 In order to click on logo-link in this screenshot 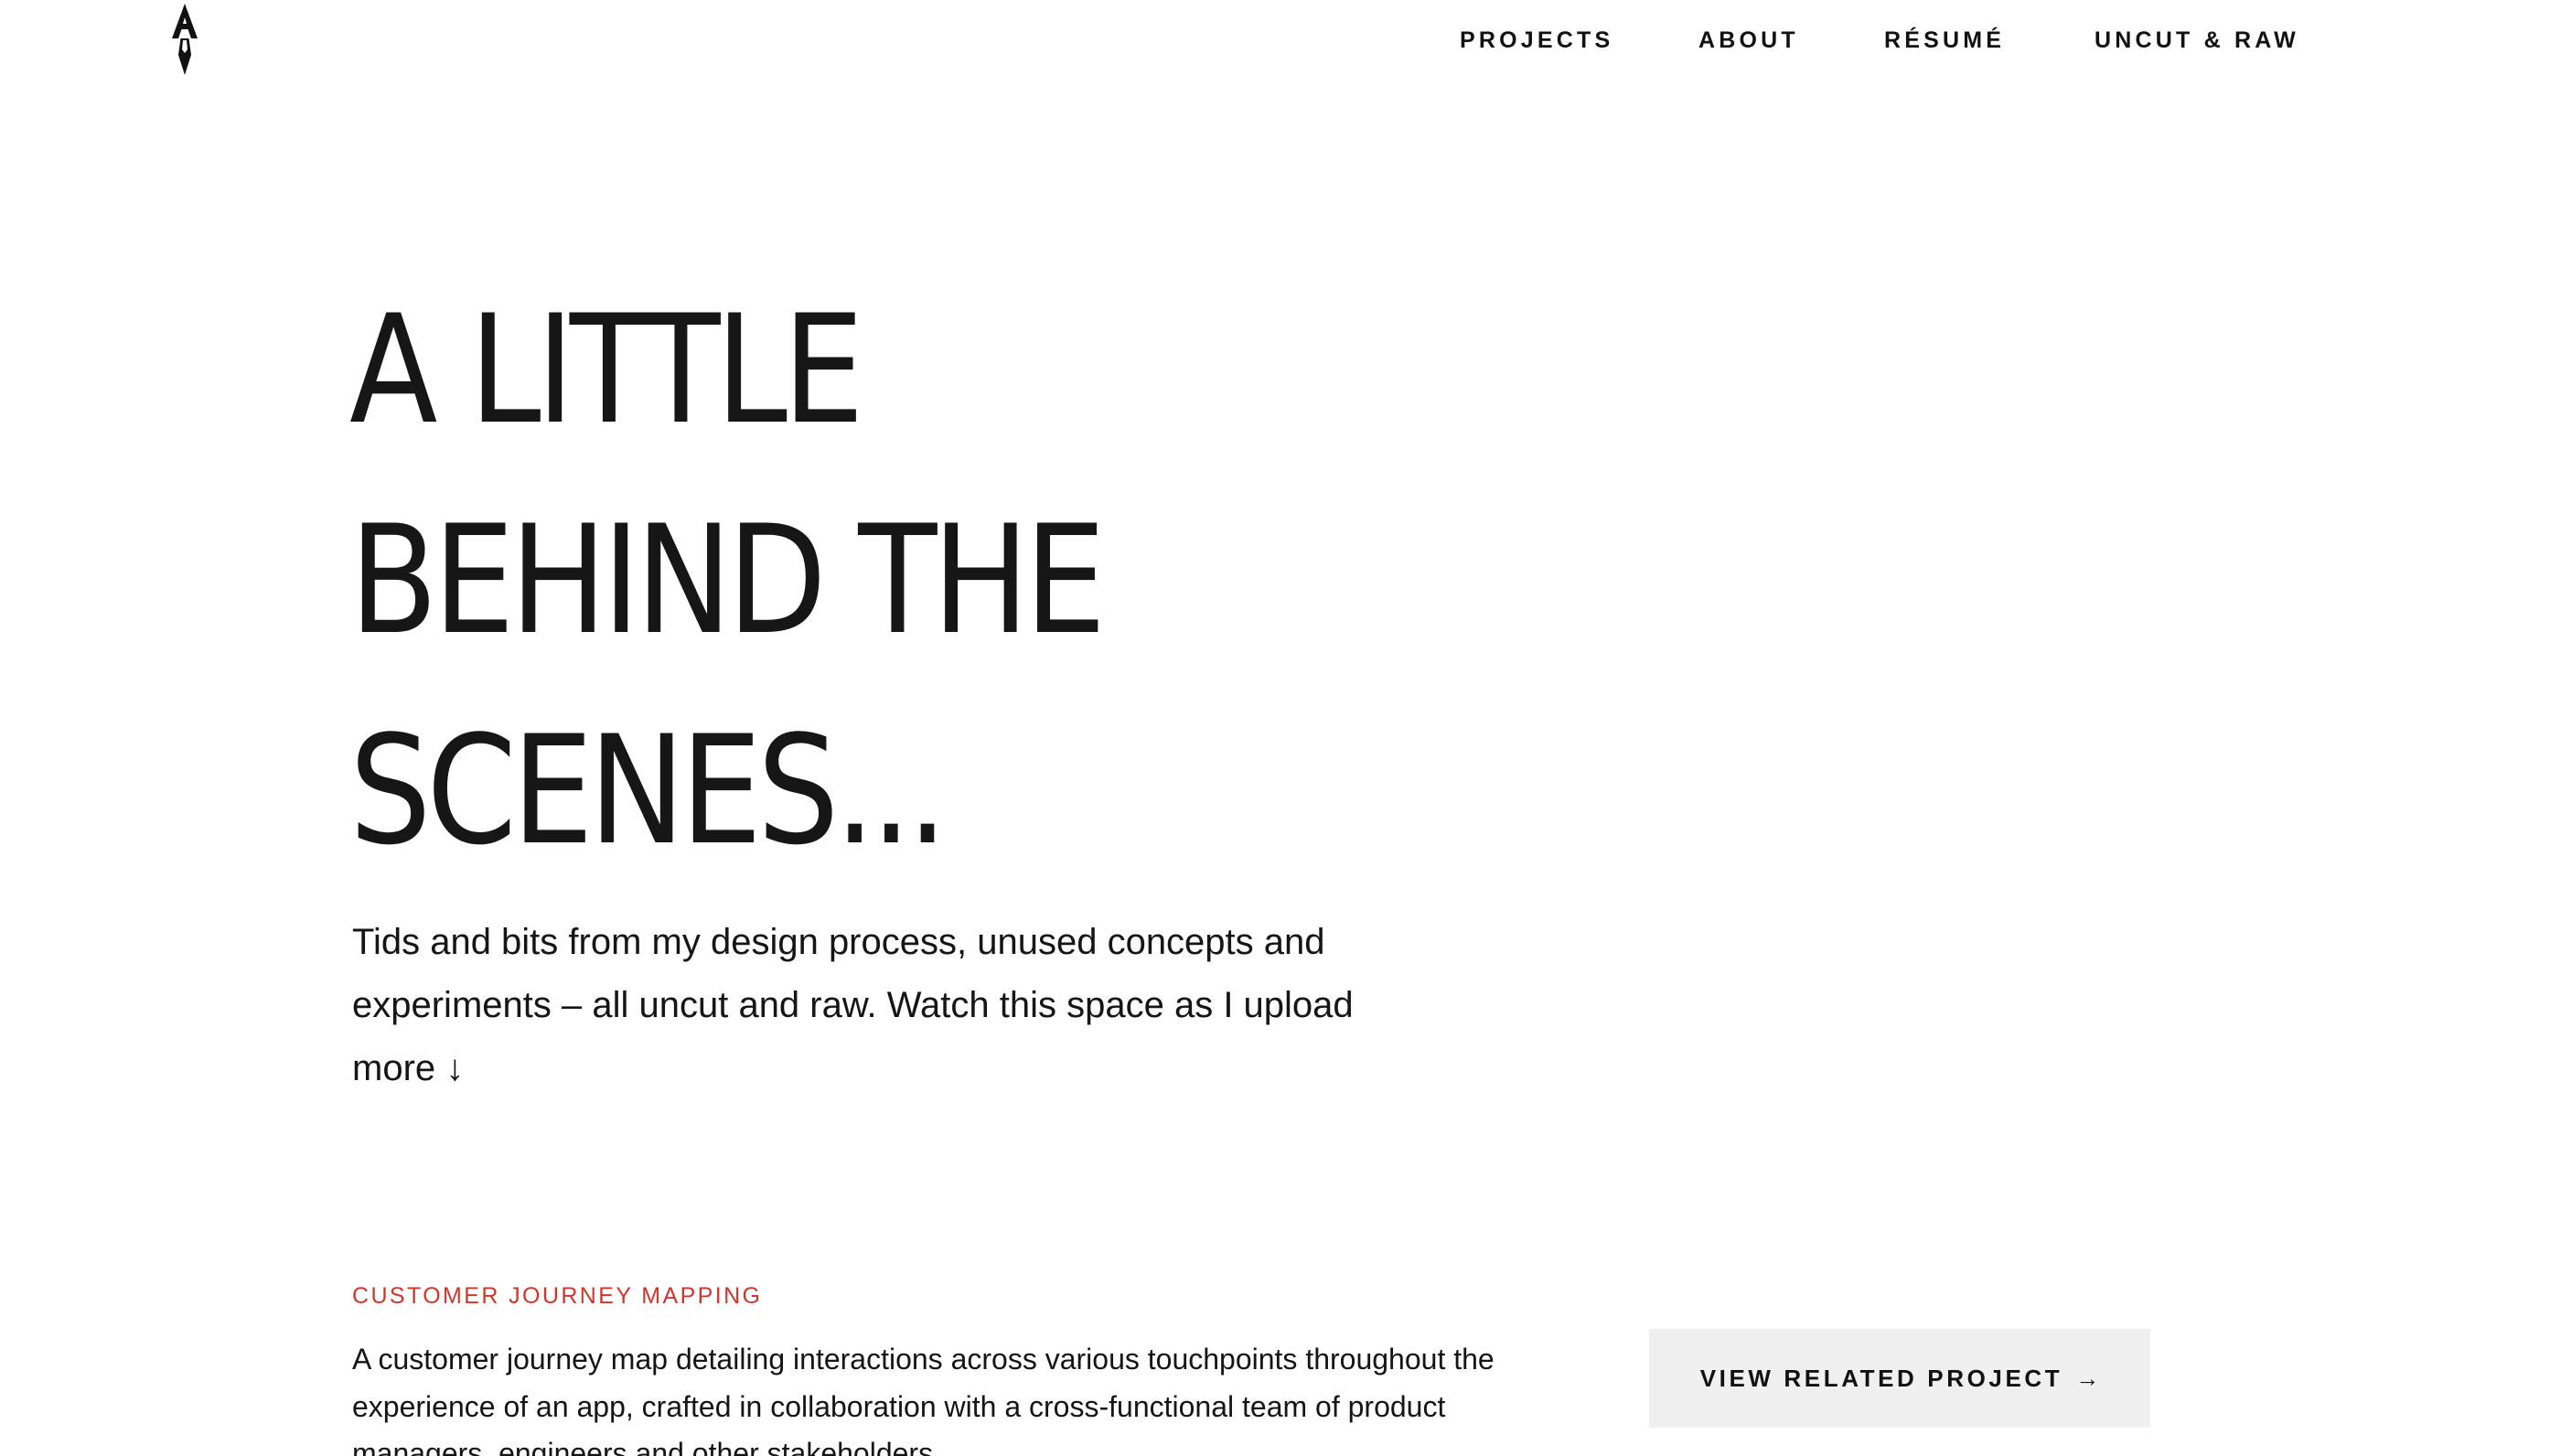, I will do `click(185, 38)`.